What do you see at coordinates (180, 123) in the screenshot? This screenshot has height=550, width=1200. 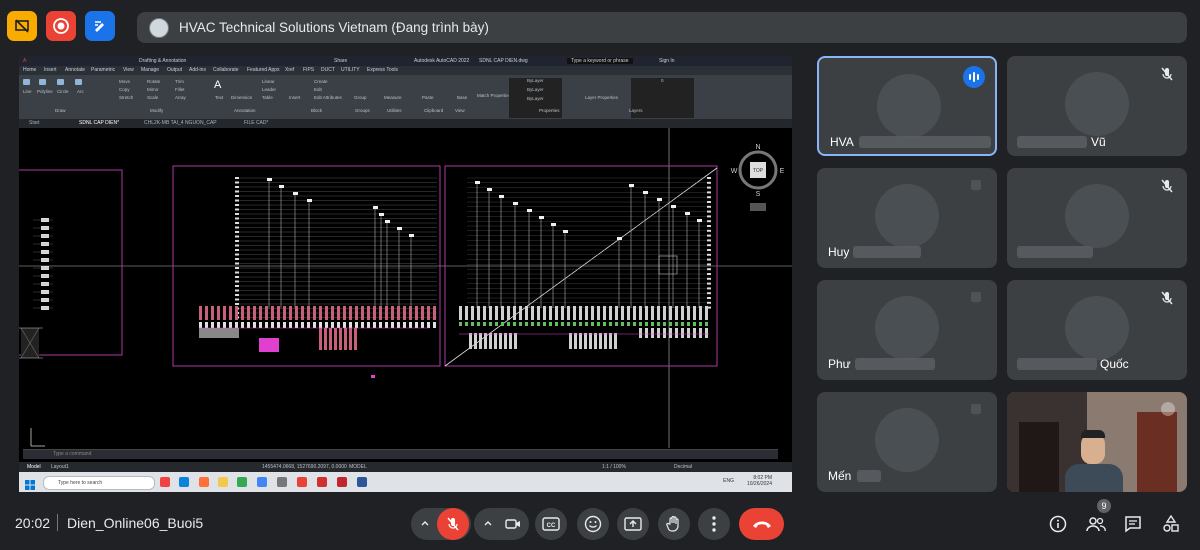 I see `doc-tab-chl: CHL2K-MB TAI_4 NGUON_CAP` at bounding box center [180, 123].